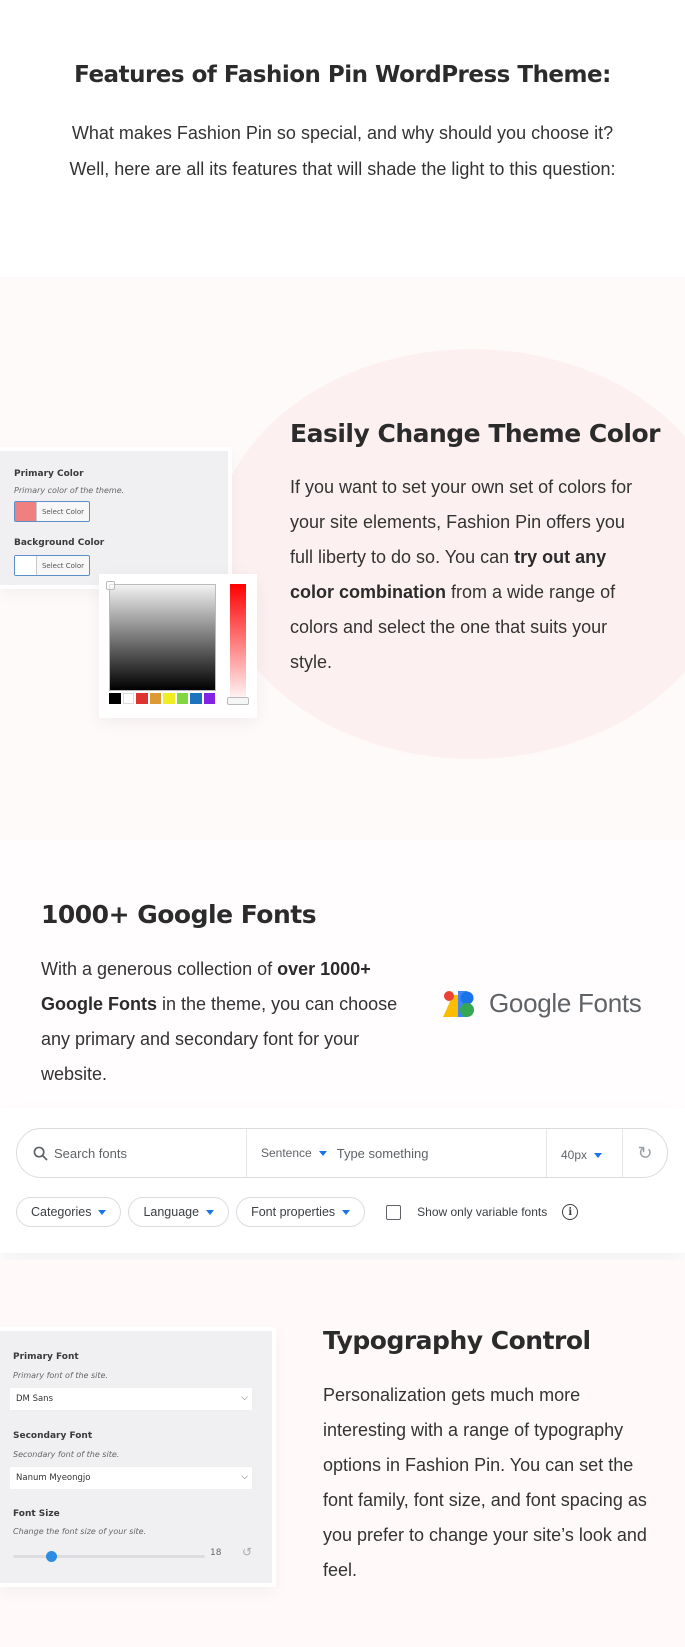 The height and width of the screenshot is (1647, 685). I want to click on primary-color-label: Primary Color, so click(49, 474).